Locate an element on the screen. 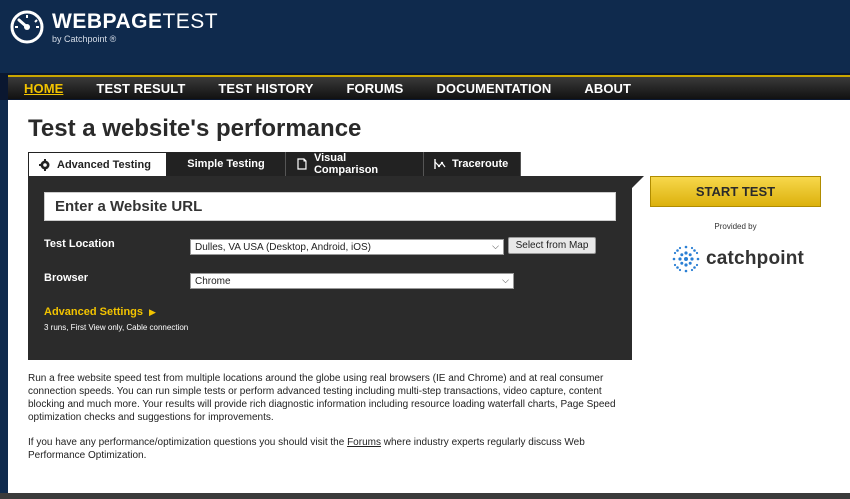 The image size is (850, 499). test-location-select: Dulles, VA USA (Desktop, Android, iOS) ⌵ is located at coordinates (347, 247).